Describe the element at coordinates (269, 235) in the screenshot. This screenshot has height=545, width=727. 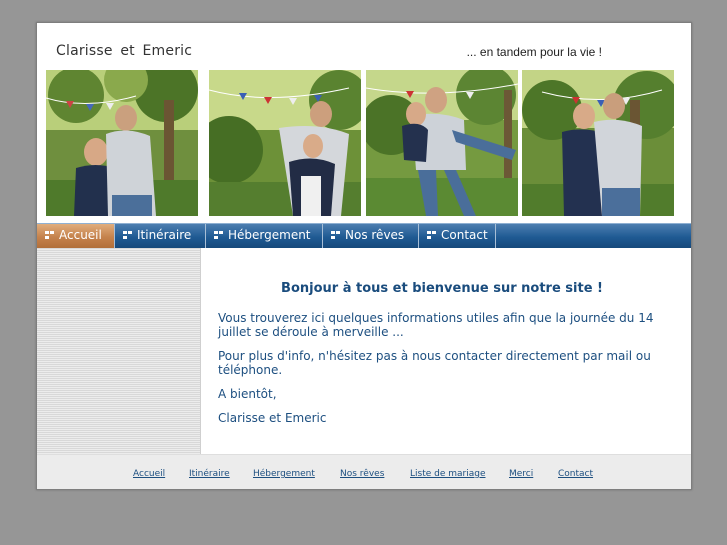
I see `nav-item-label: Hébergement` at that location.